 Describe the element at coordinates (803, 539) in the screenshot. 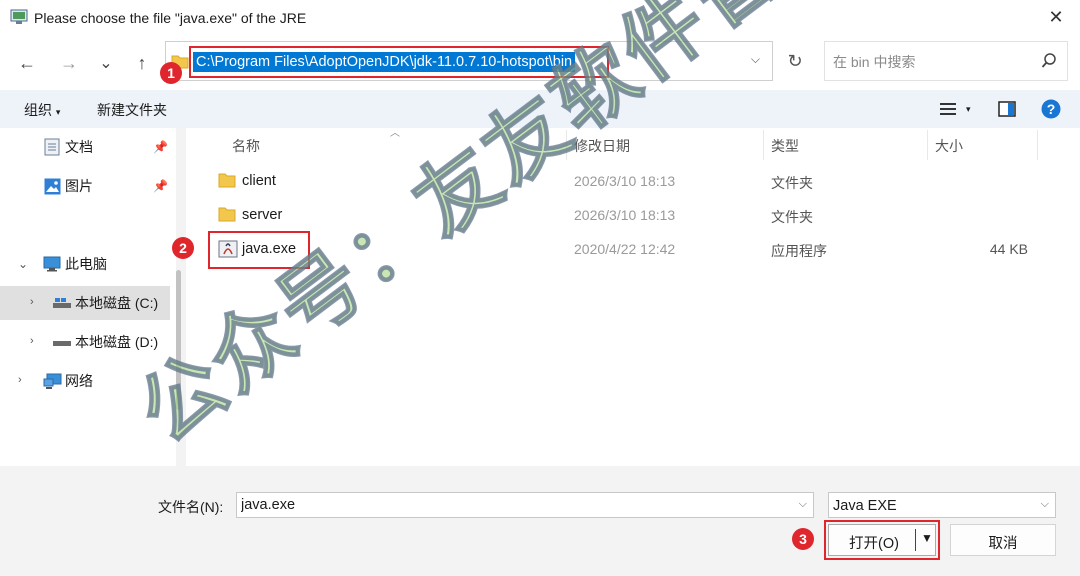

I see `step-badge-3: 3` at that location.